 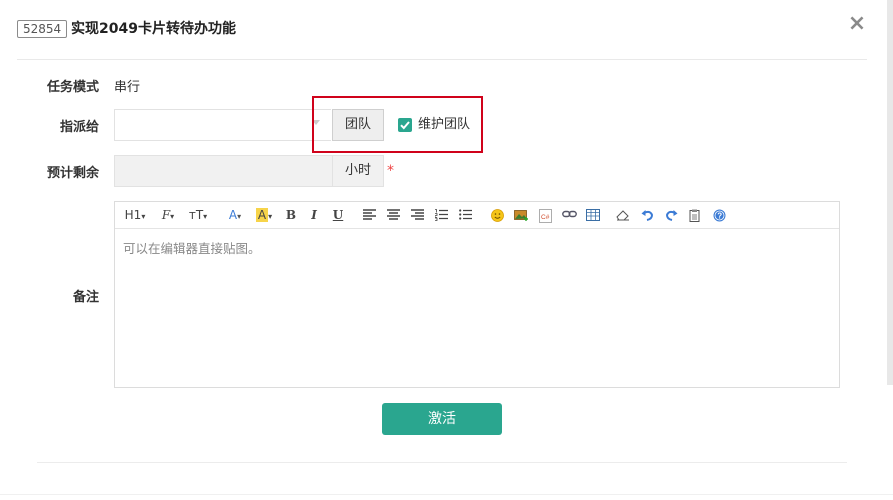 What do you see at coordinates (441, 215) in the screenshot?
I see `ordered-list-icon` at bounding box center [441, 215].